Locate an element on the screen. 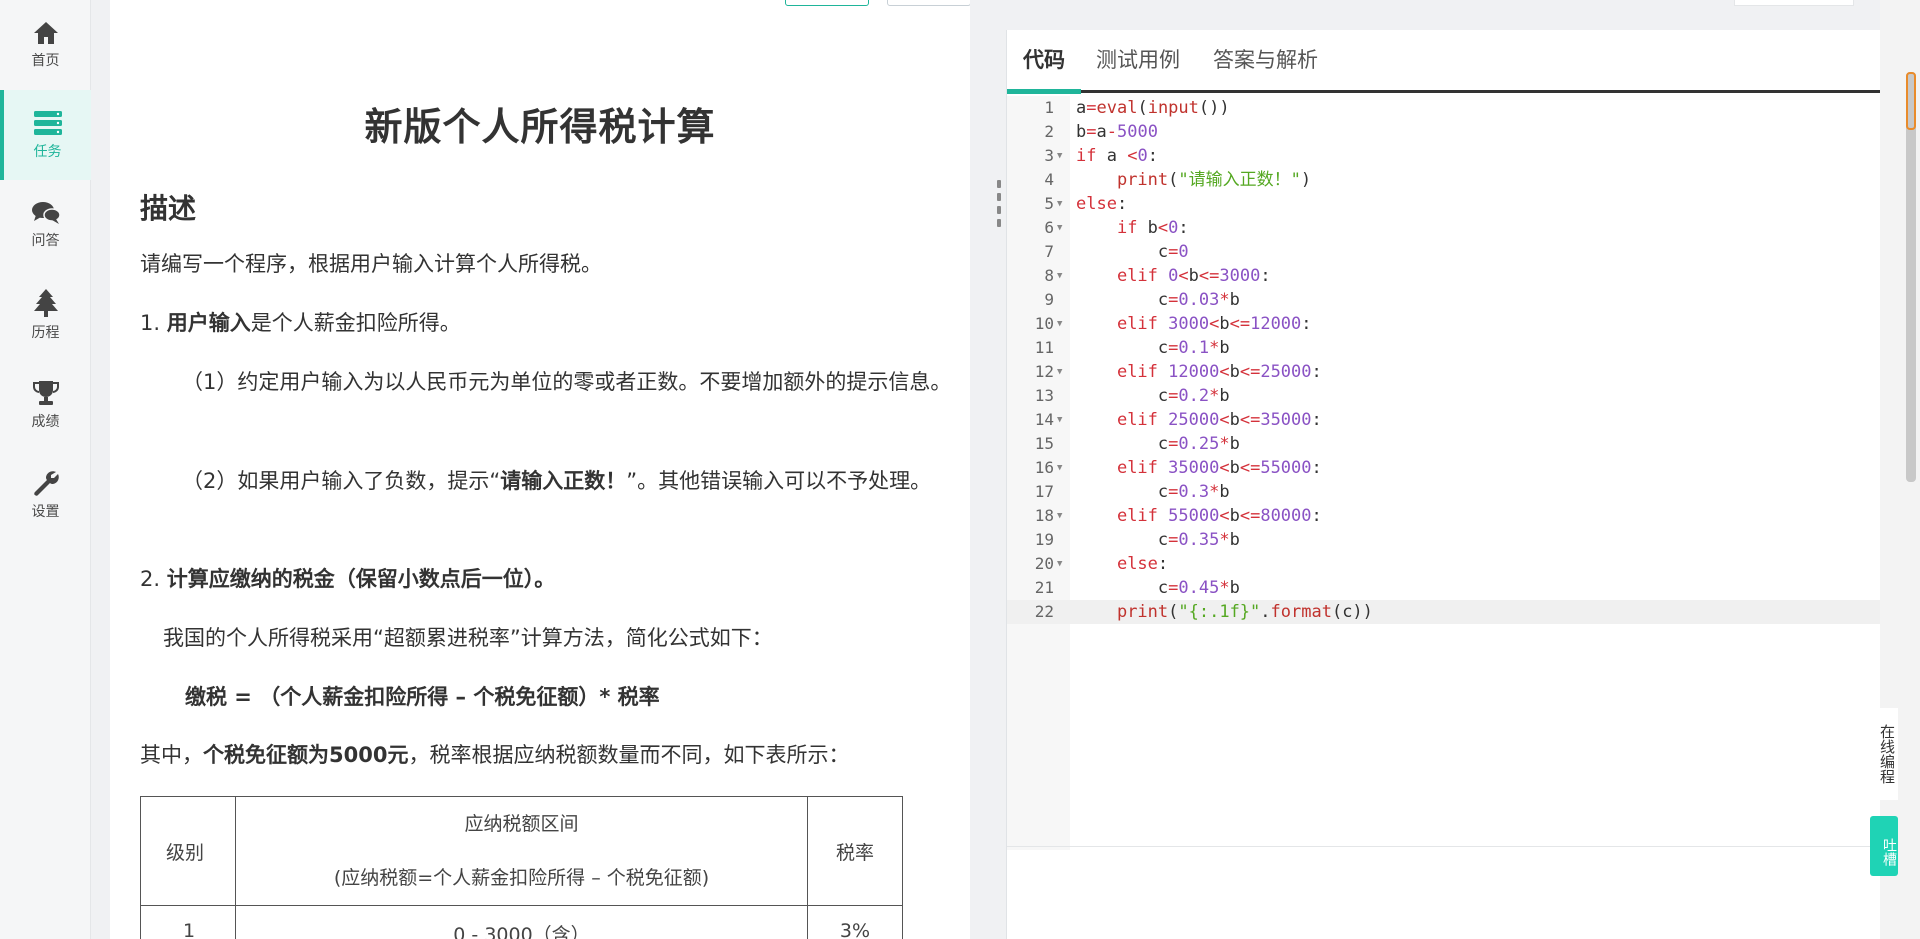 This screenshot has width=1920, height=939. wrench-icon is located at coordinates (46, 483).